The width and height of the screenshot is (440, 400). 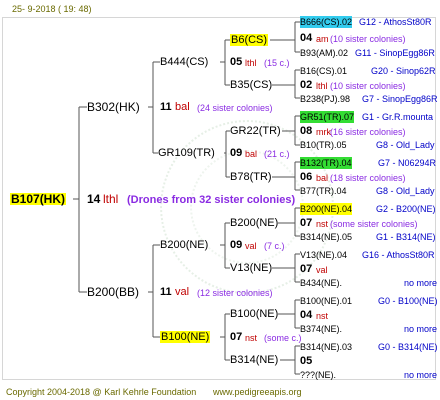 I want to click on g4-father-name: ???(NE)., so click(x=318, y=375).